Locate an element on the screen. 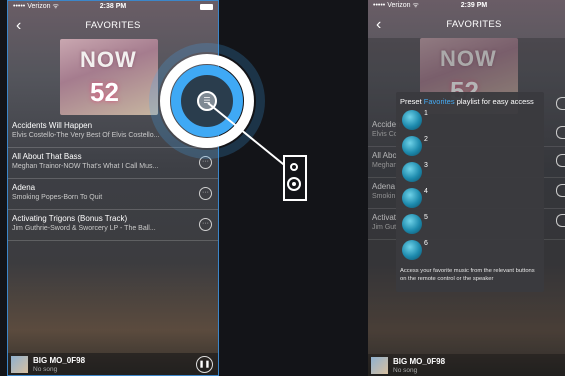 The image size is (565, 376). preset-slot: 3 is located at coordinates (470, 172).